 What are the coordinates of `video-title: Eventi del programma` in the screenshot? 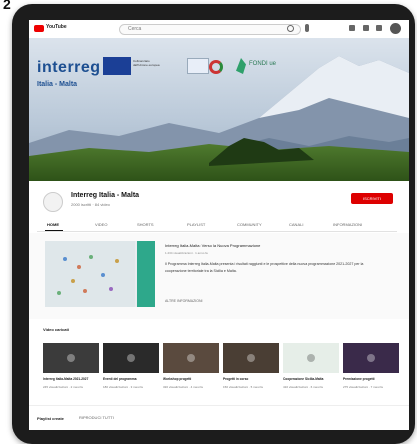 It's located at (131, 379).